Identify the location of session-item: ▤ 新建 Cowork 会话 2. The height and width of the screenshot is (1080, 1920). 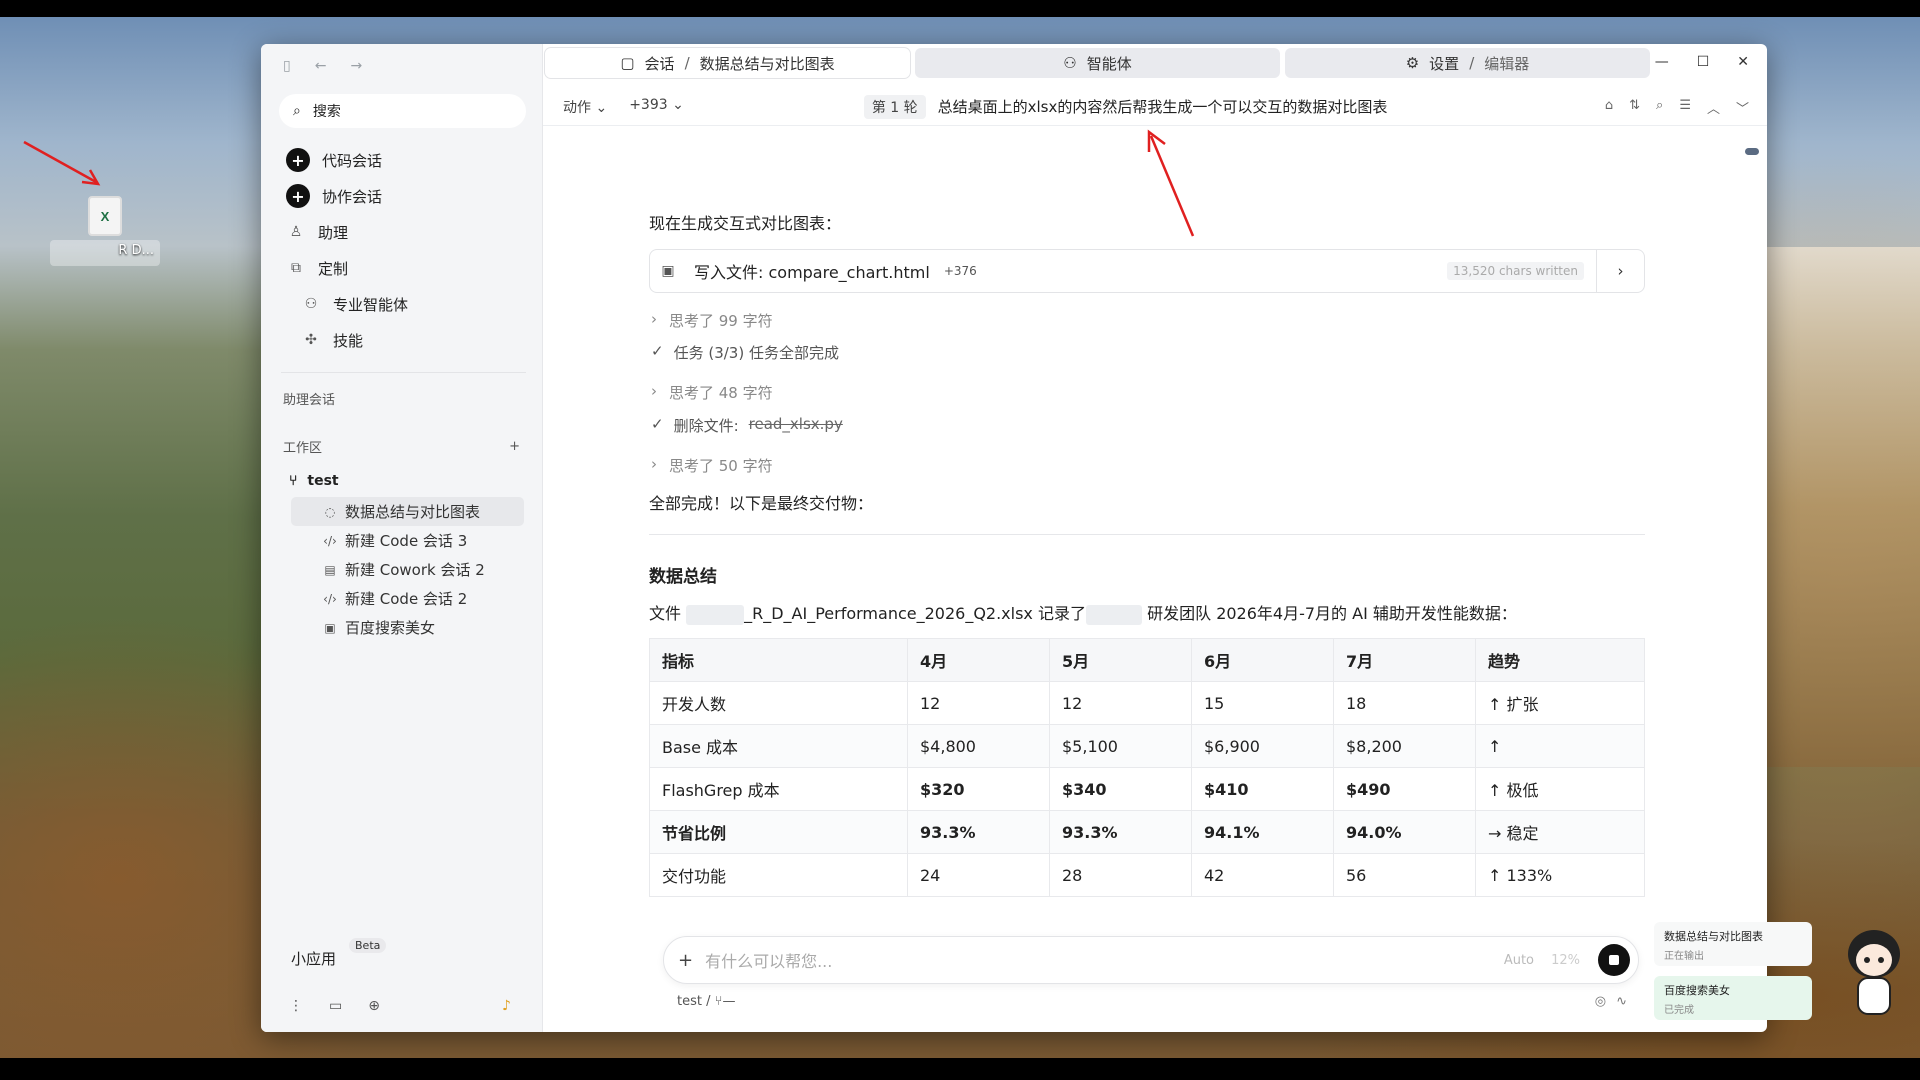
(407, 569).